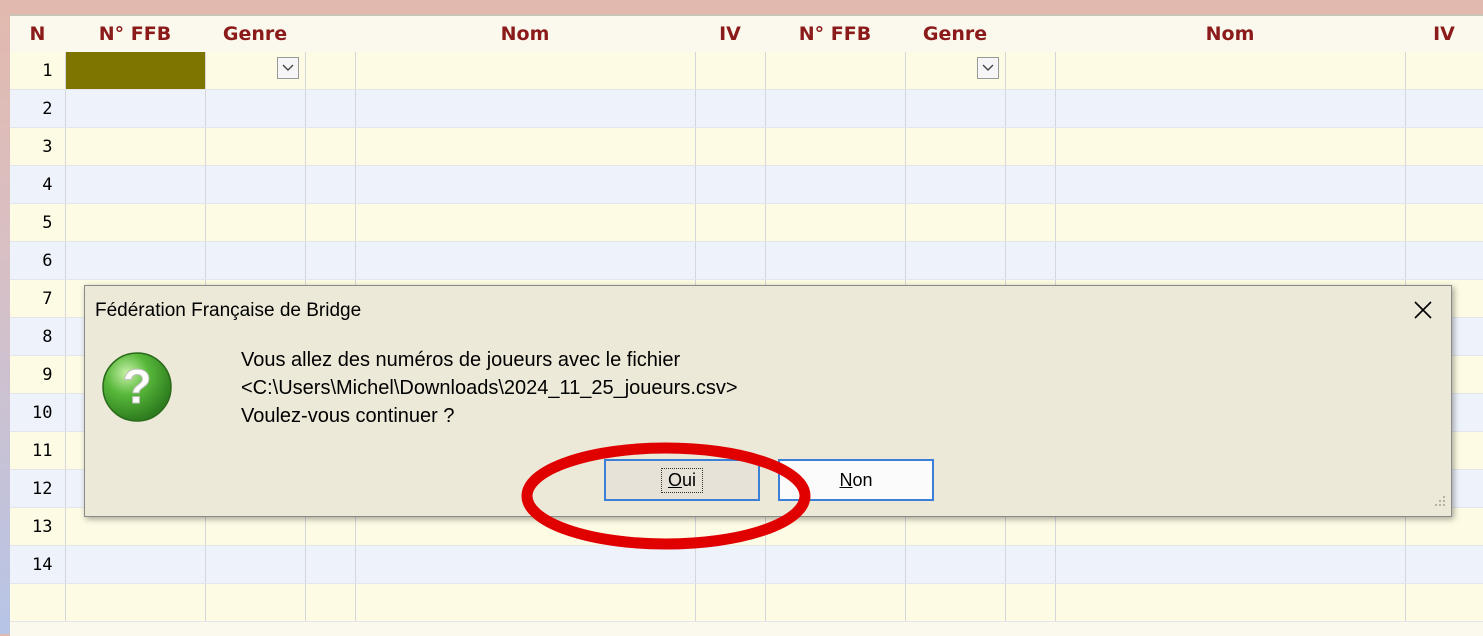 This screenshot has height=636, width=1483. I want to click on header-nom-1: Nom, so click(525, 34).